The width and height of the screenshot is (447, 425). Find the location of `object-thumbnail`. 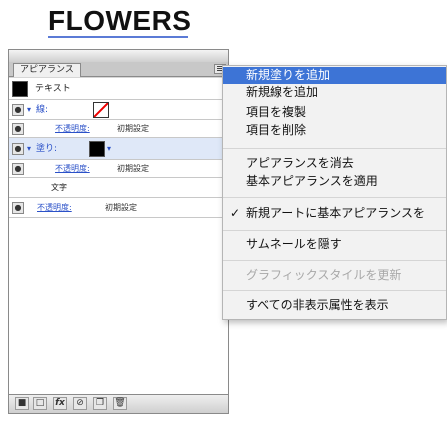

object-thumbnail is located at coordinates (20, 89).